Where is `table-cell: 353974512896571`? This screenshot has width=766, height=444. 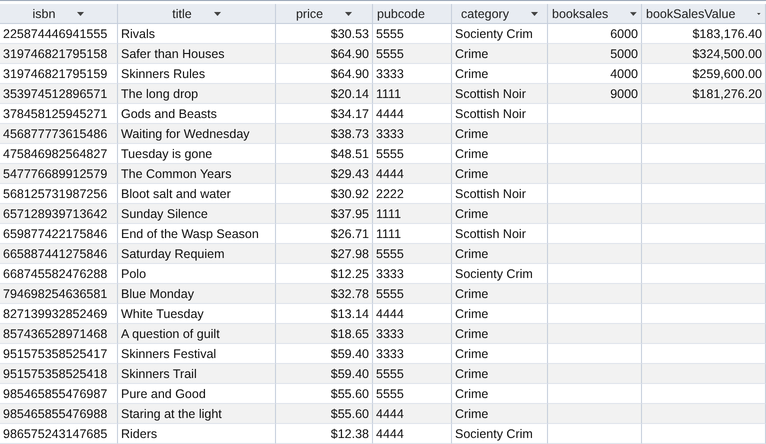
table-cell: 353974512896571 is located at coordinates (59, 94).